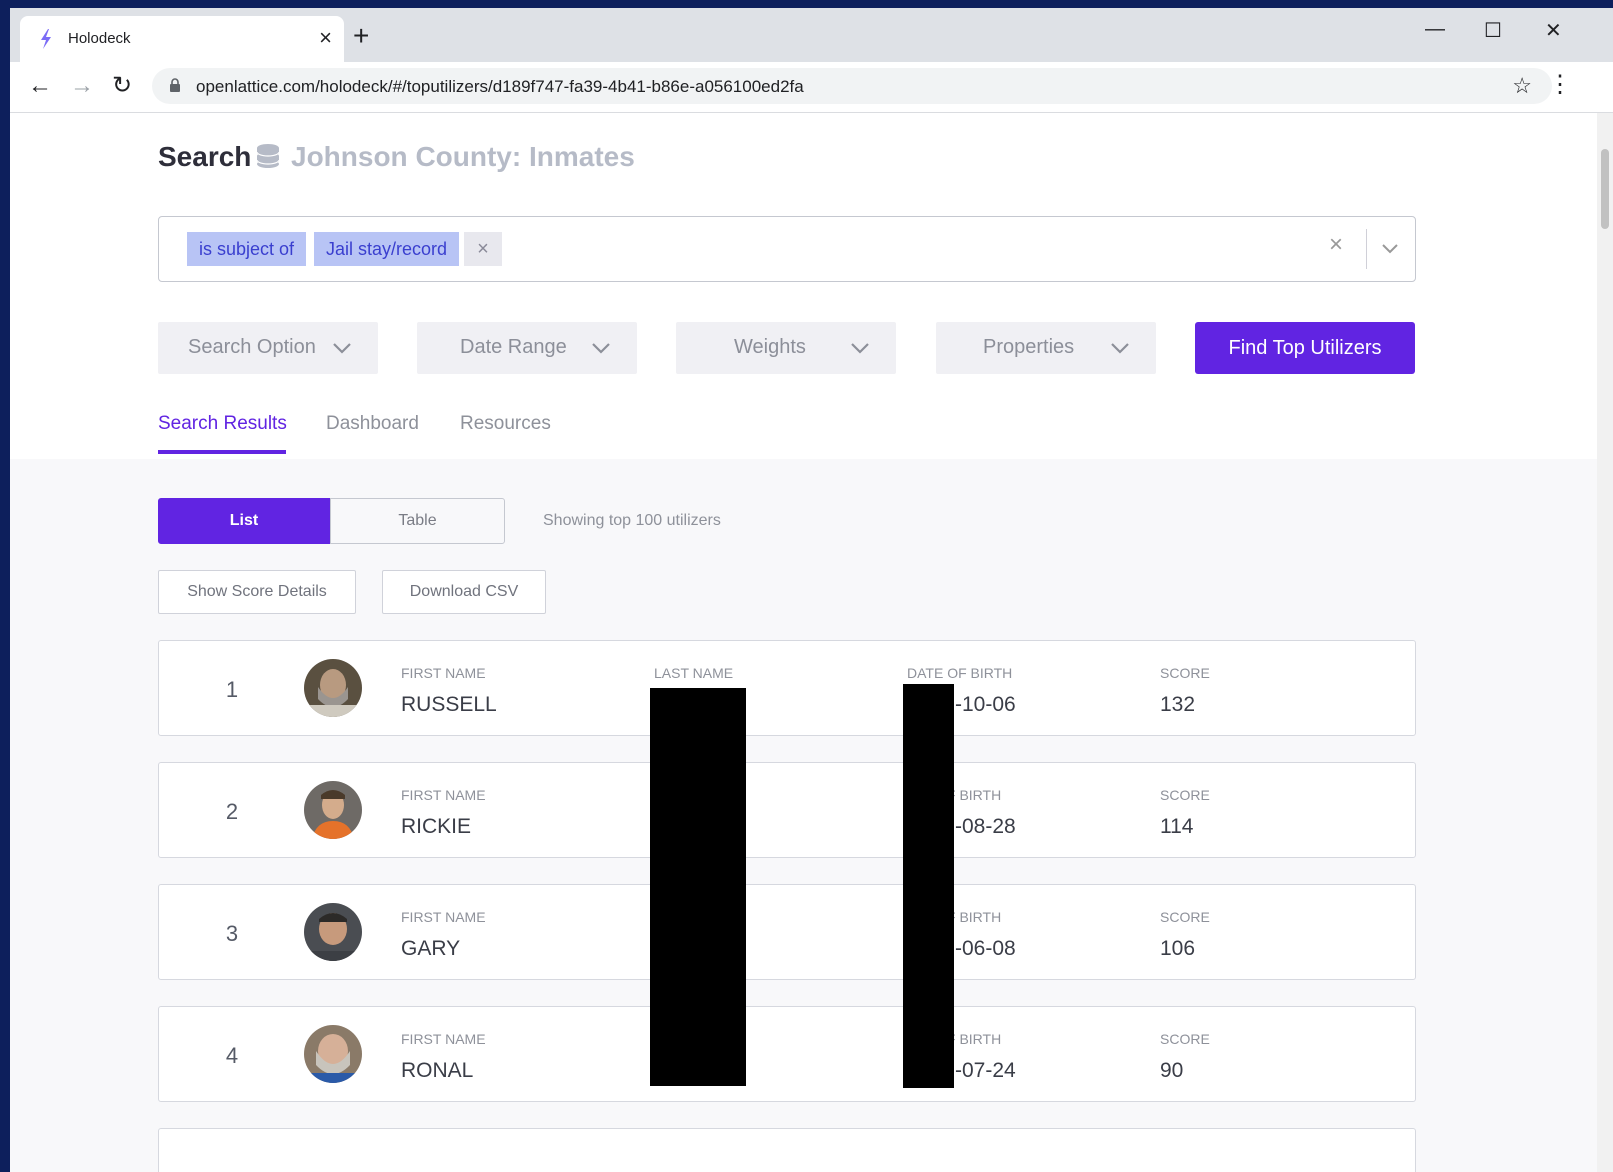  What do you see at coordinates (811, 35) in the screenshot?
I see `tab-strip: Holodeck × + — ☐ ✕` at bounding box center [811, 35].